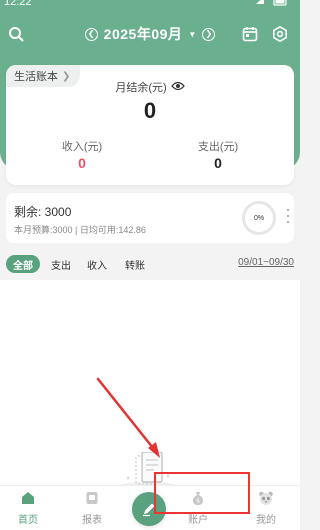  Describe the element at coordinates (218, 163) in the screenshot. I see `expense-value: 0` at that location.